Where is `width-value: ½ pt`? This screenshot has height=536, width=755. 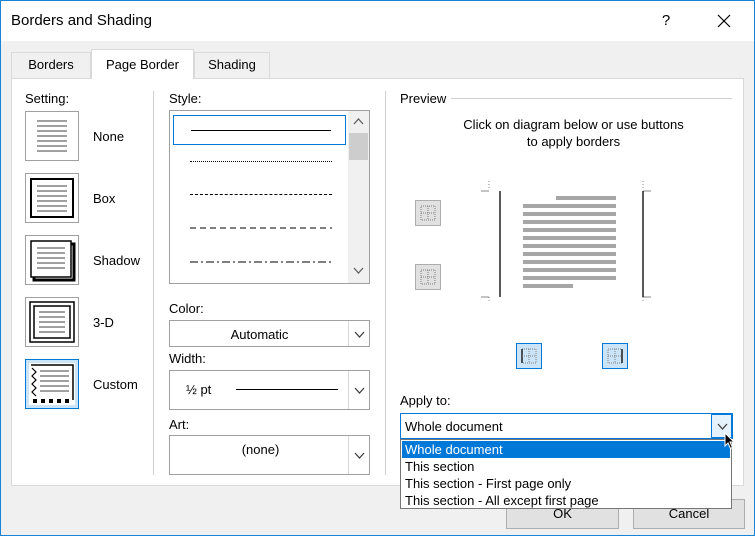 width-value: ½ pt is located at coordinates (199, 389).